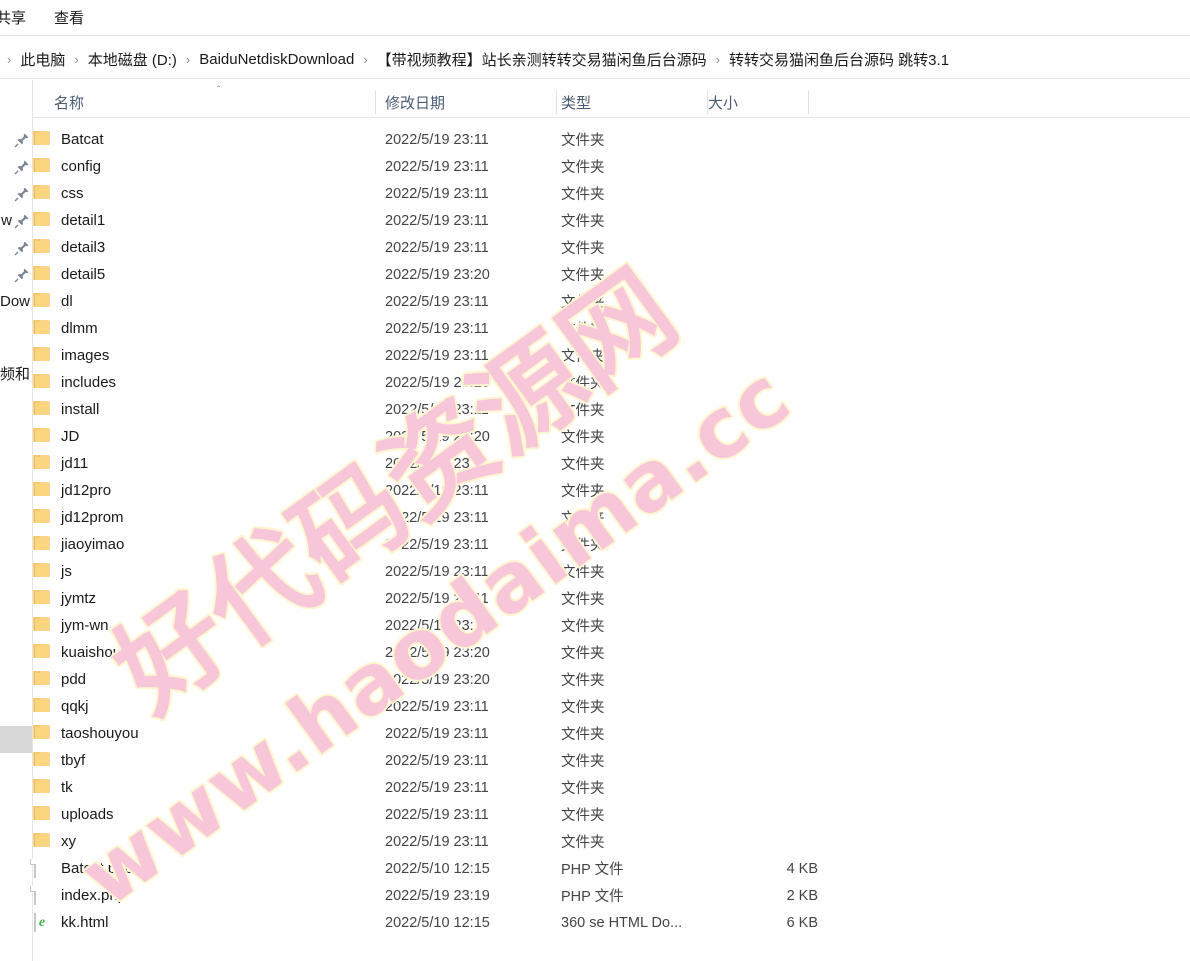 Image resolution: width=1190 pixels, height=961 pixels. What do you see at coordinates (69, 102) in the screenshot?
I see `column-header-0: 名称` at bounding box center [69, 102].